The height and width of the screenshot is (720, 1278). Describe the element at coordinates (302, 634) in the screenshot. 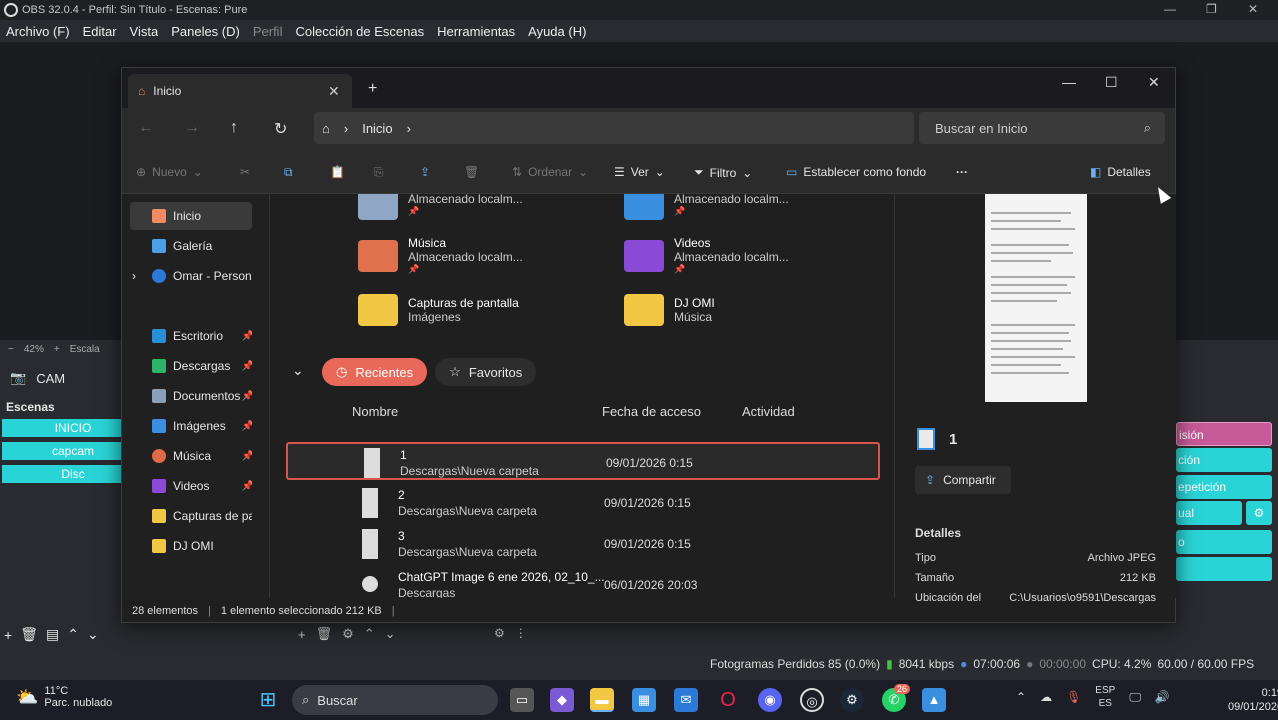

I see `add-source-icon: +` at that location.